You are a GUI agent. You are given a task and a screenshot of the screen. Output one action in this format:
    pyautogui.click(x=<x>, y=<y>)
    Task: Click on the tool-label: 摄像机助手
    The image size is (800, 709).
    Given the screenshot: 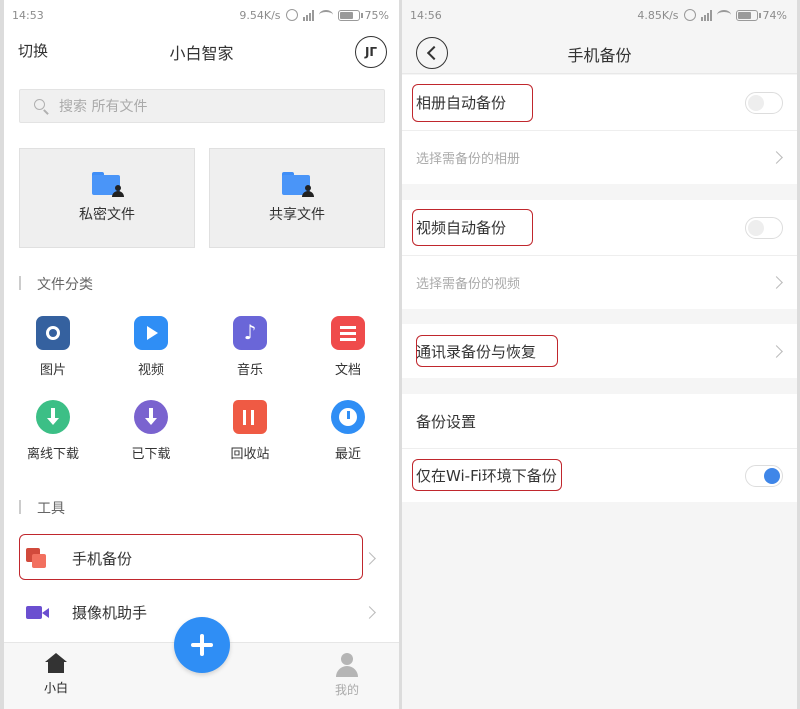 What is the action you would take?
    pyautogui.click(x=110, y=612)
    